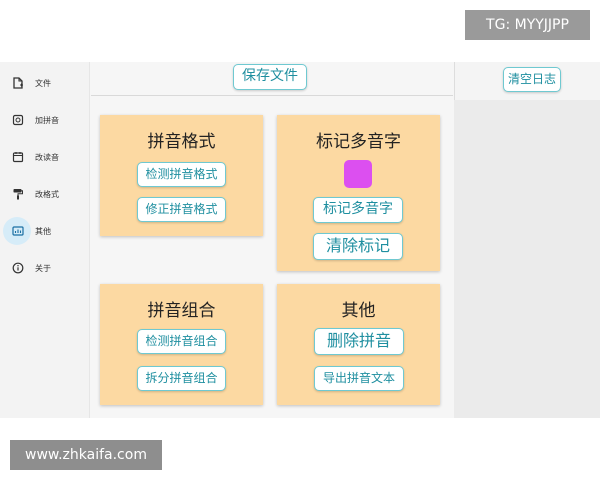 This screenshot has height=480, width=600. I want to click on sidebar-item-other: 其他, so click(45, 231).